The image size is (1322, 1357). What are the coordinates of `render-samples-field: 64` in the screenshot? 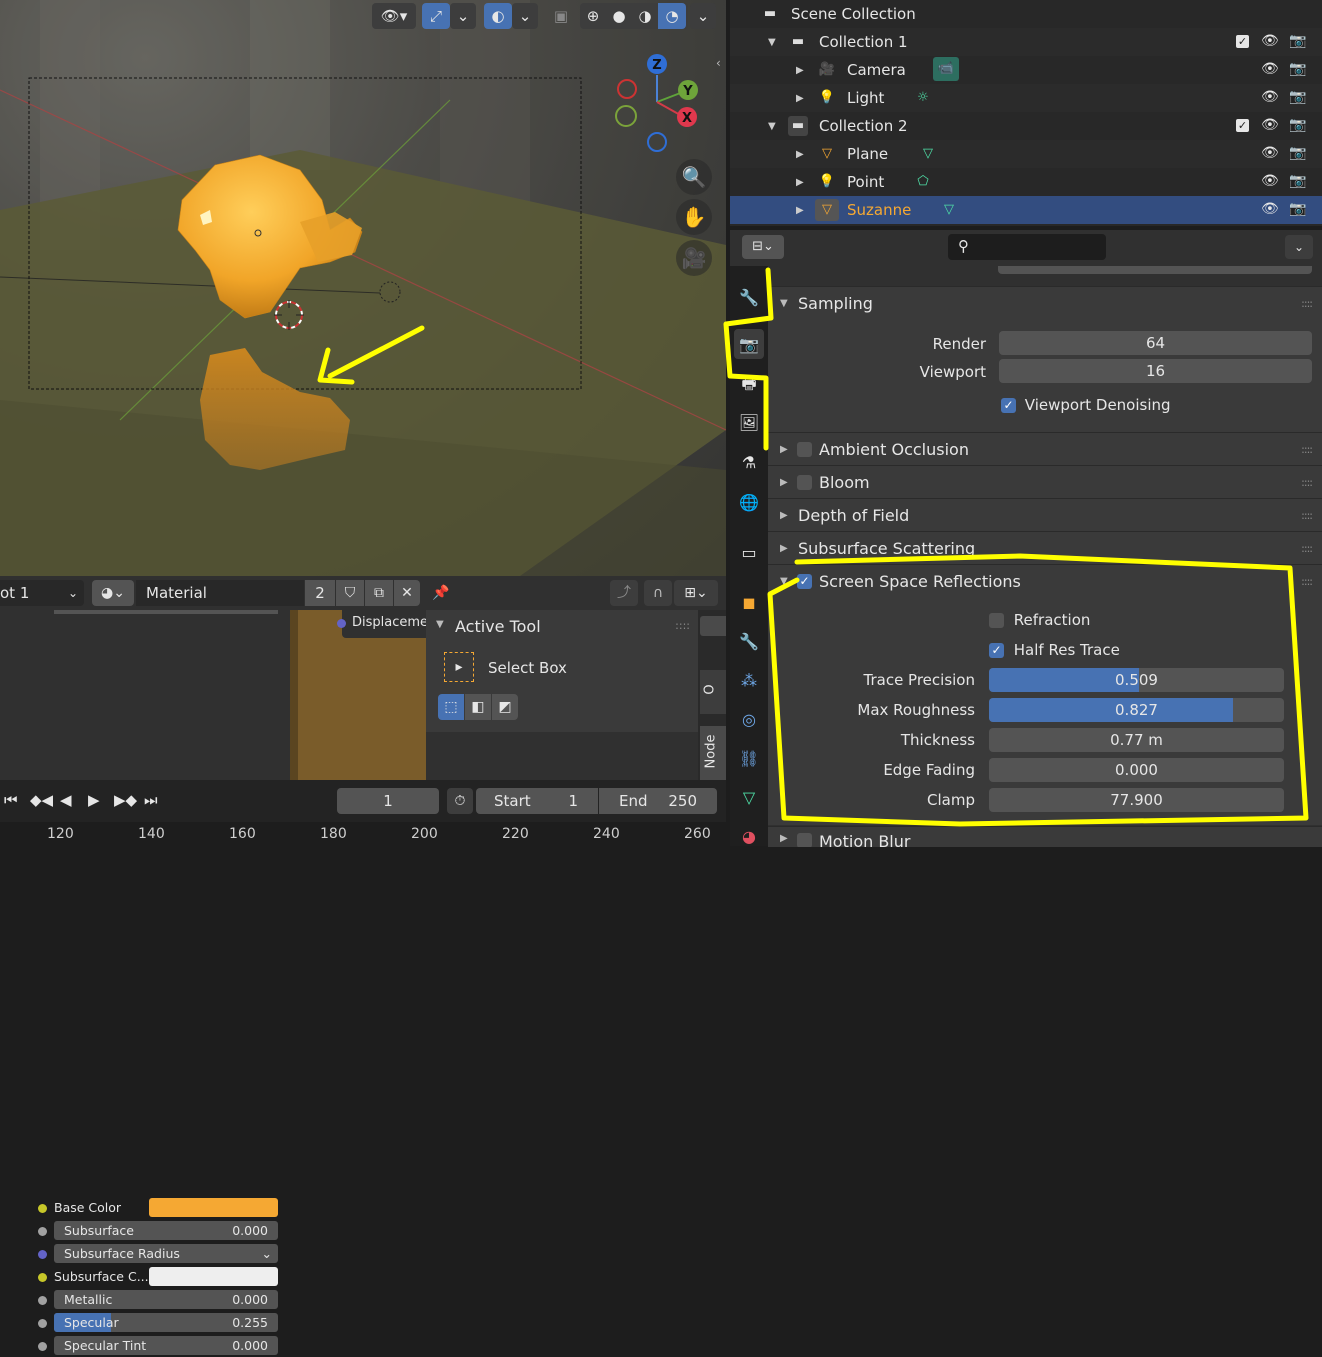 It's located at (1155, 343).